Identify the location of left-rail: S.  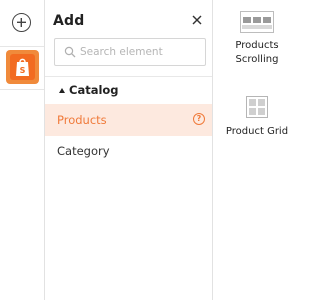
(22, 150).